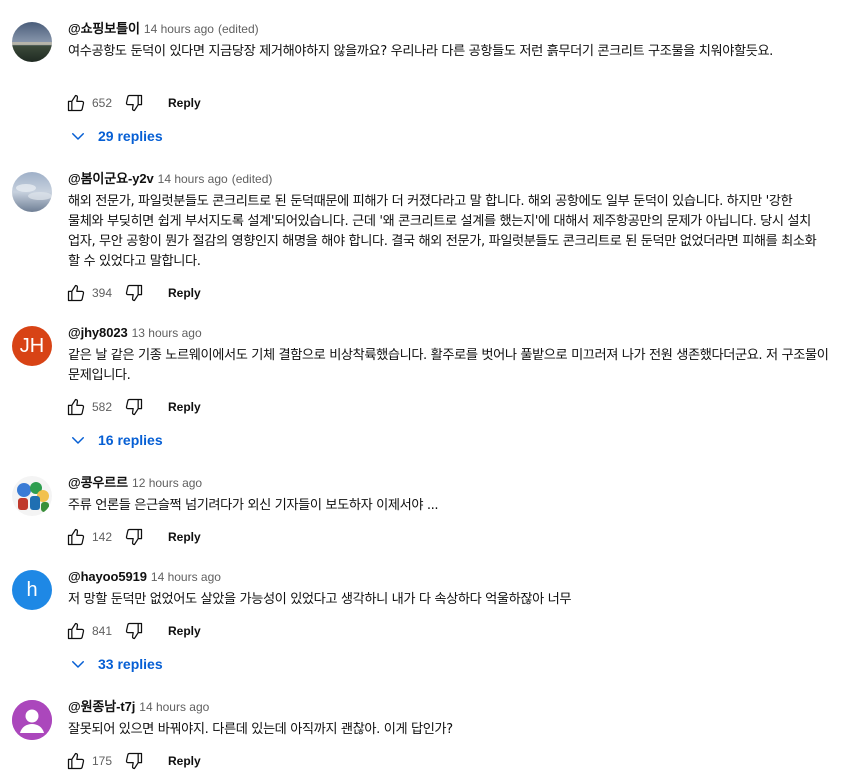  I want to click on view-replies-button: 29 replies, so click(114, 136).